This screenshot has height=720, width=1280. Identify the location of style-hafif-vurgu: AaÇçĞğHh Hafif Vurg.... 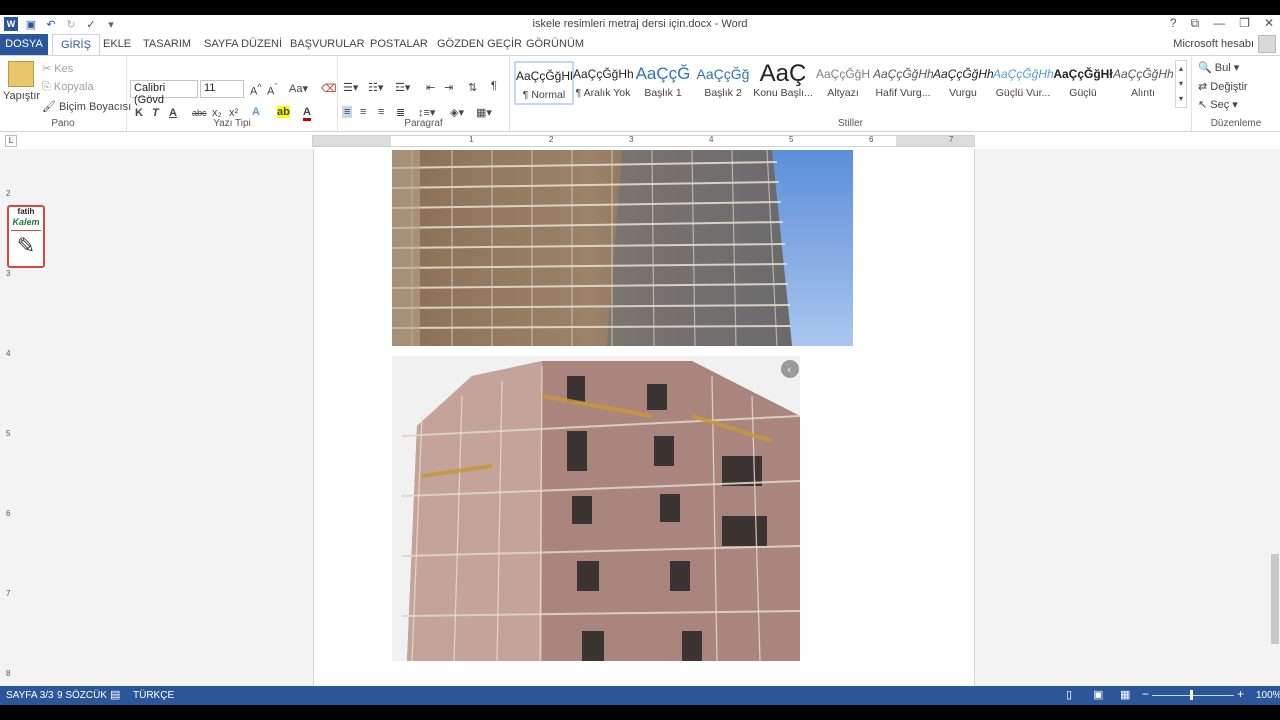
(903, 83).